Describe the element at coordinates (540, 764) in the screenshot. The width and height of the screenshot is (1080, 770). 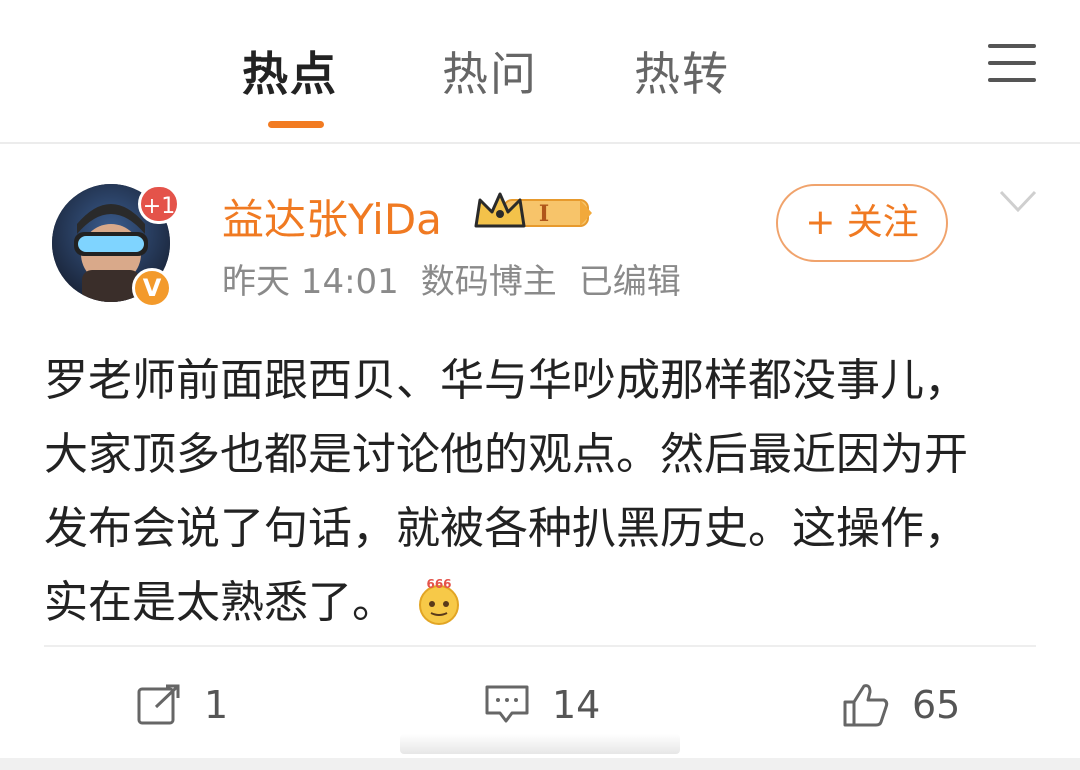
I see `bottom-divider` at that location.